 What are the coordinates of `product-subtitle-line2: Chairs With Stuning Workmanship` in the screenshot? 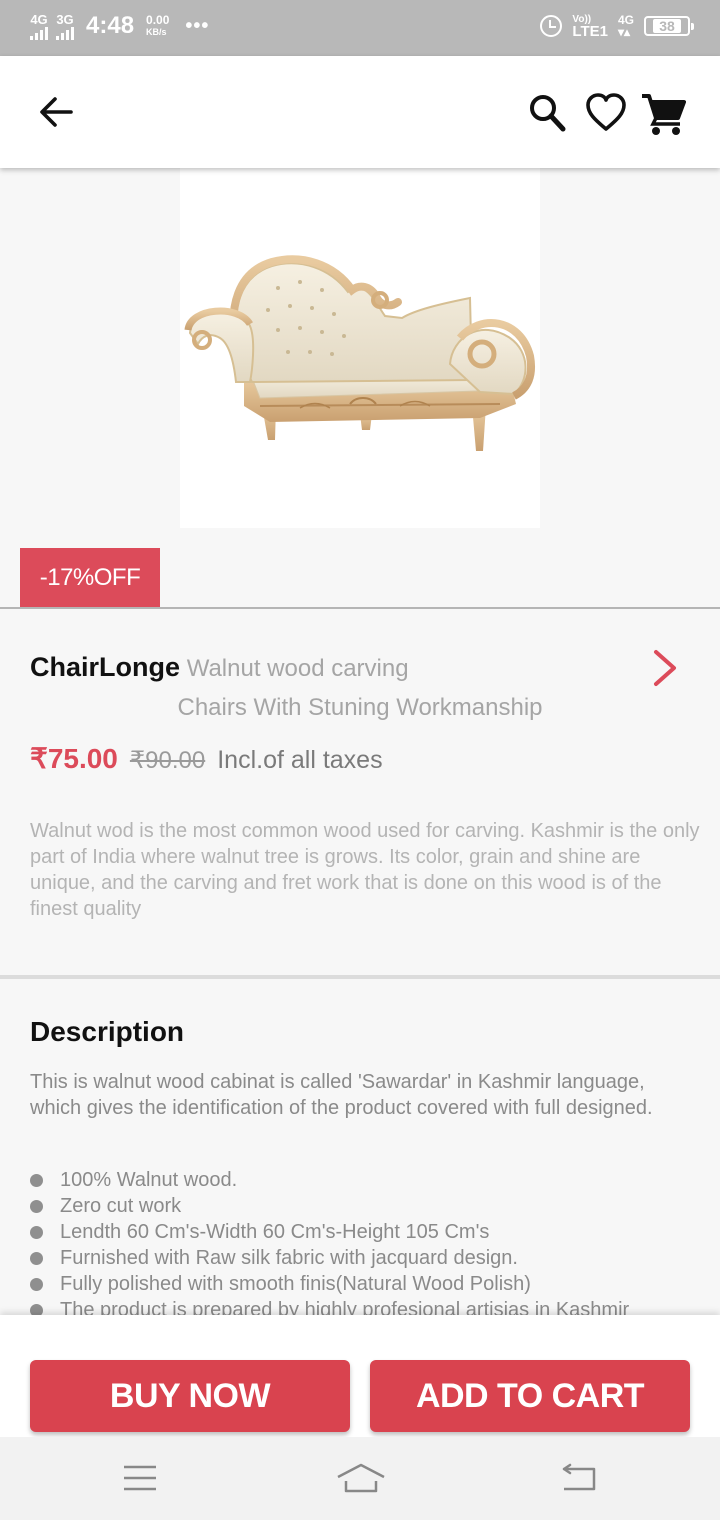 It's located at (360, 707).